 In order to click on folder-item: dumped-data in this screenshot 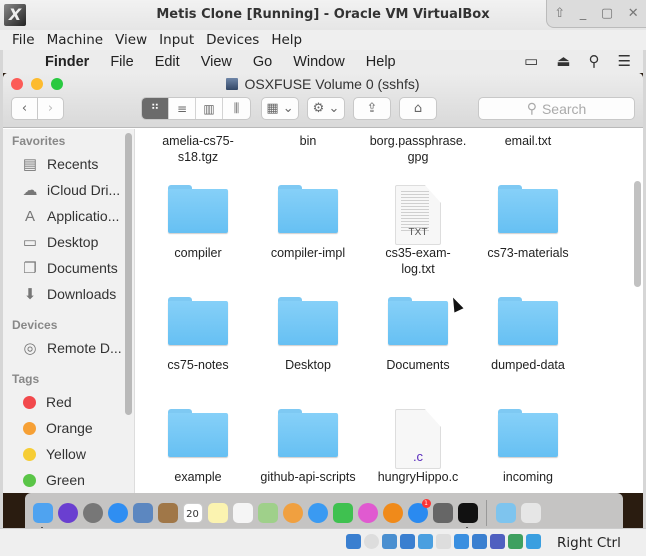, I will do `click(528, 335)`.